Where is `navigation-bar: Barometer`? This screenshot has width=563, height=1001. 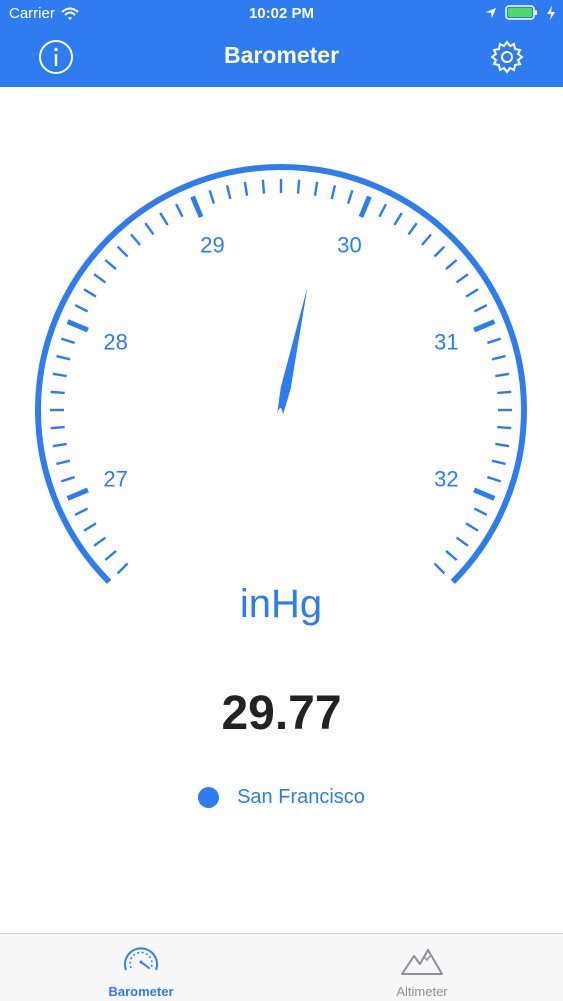 navigation-bar: Barometer is located at coordinates (281, 57).